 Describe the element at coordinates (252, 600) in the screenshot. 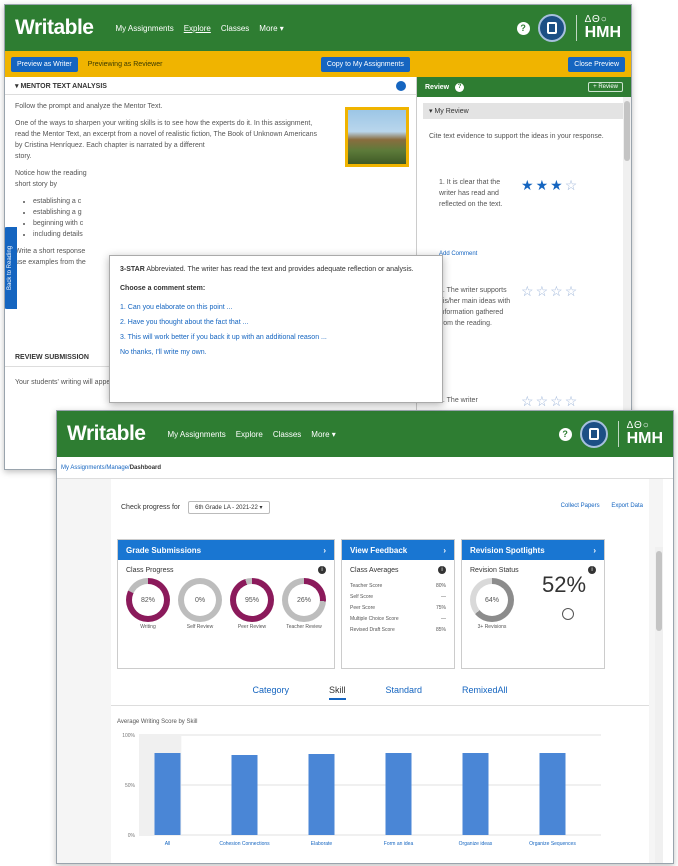

I see `progress-ring: 95%` at that location.